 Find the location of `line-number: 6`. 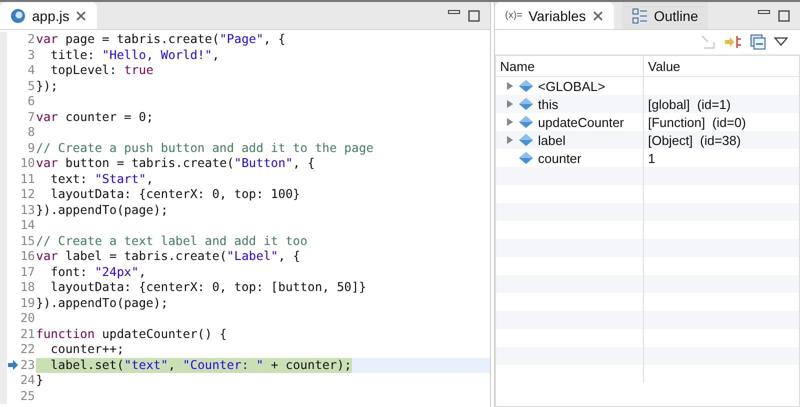

line-number: 6 is located at coordinates (32, 102).